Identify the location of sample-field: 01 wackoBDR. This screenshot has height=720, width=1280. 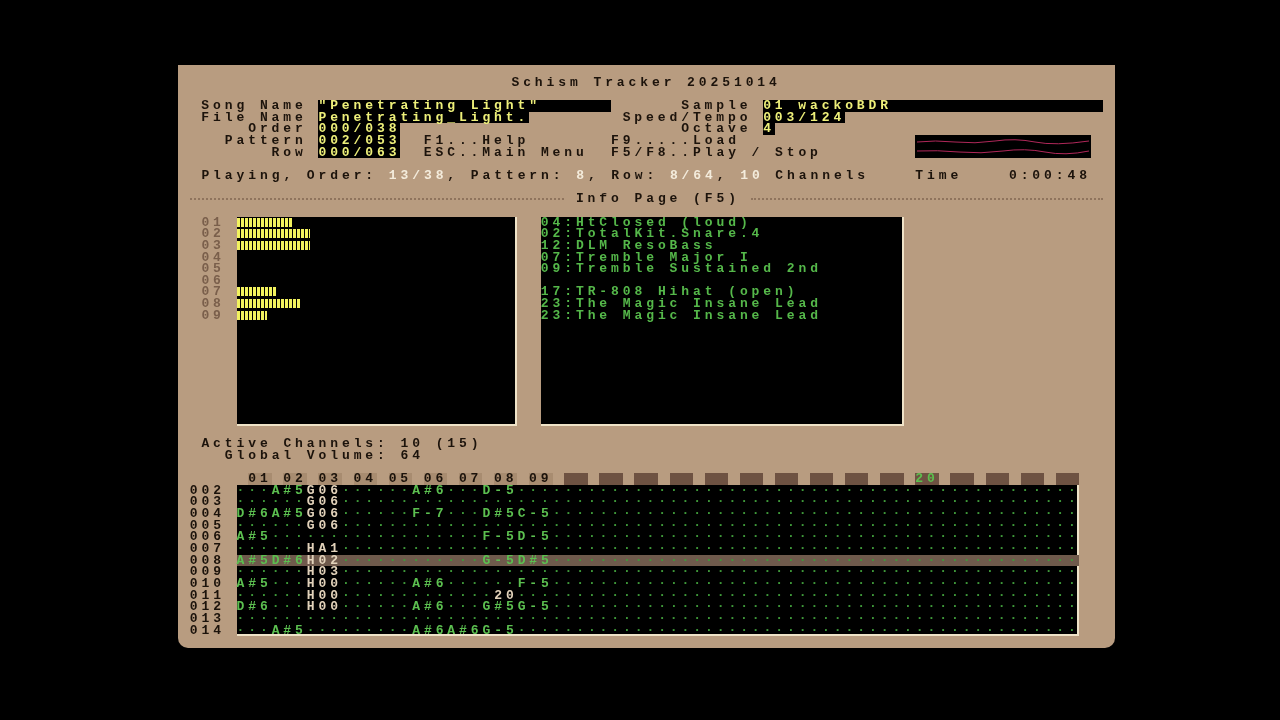
(933, 105).